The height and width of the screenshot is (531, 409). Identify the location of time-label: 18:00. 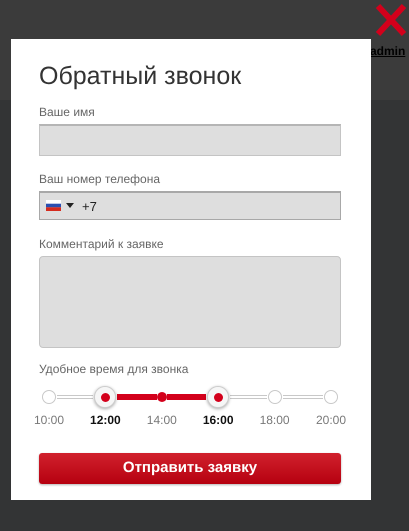
(275, 420).